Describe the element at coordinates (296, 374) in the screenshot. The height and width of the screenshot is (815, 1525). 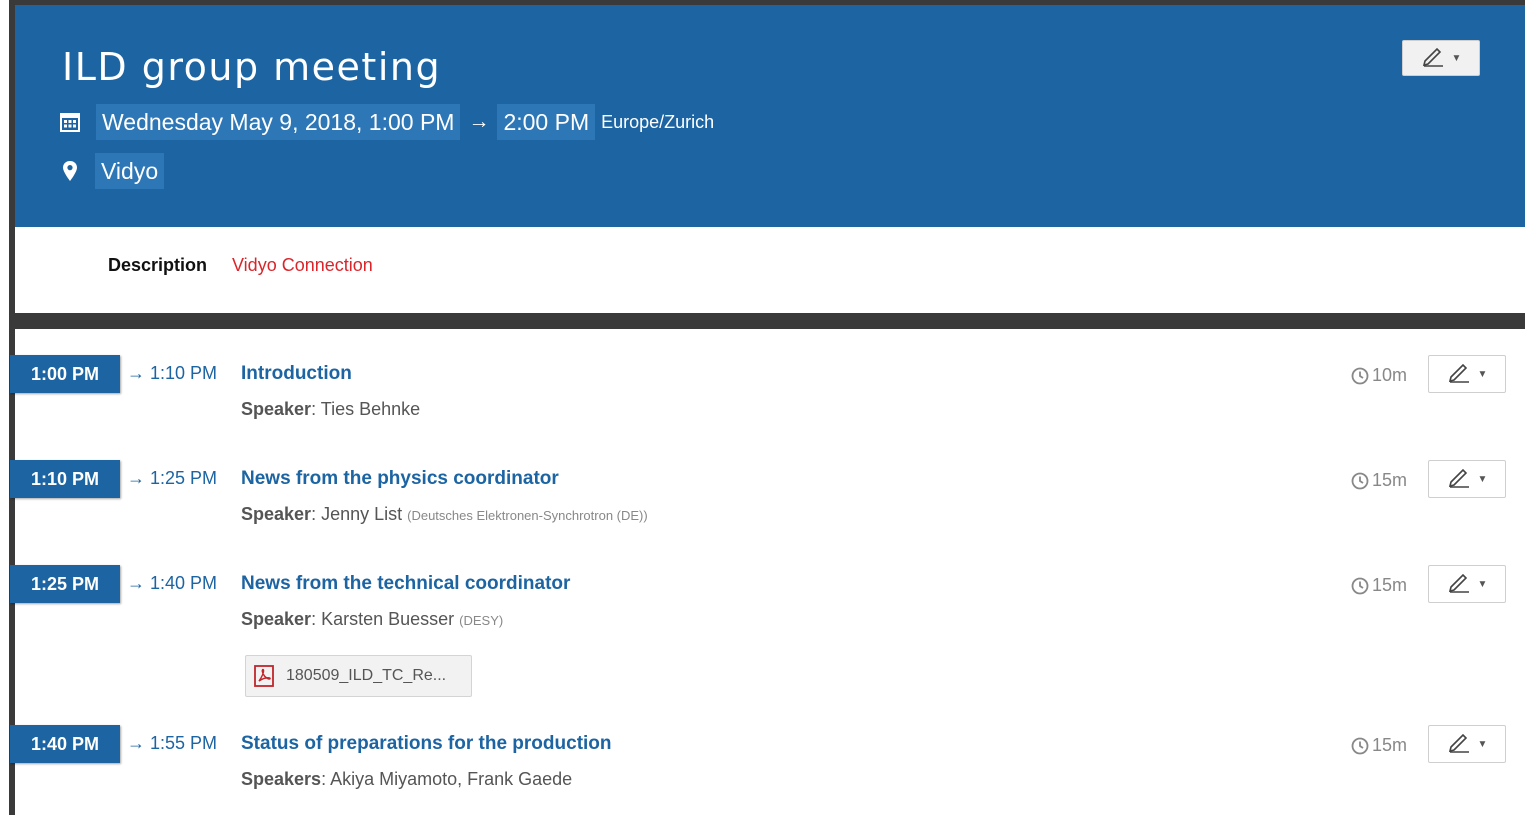
I see `entry-title-link: Introduction` at that location.